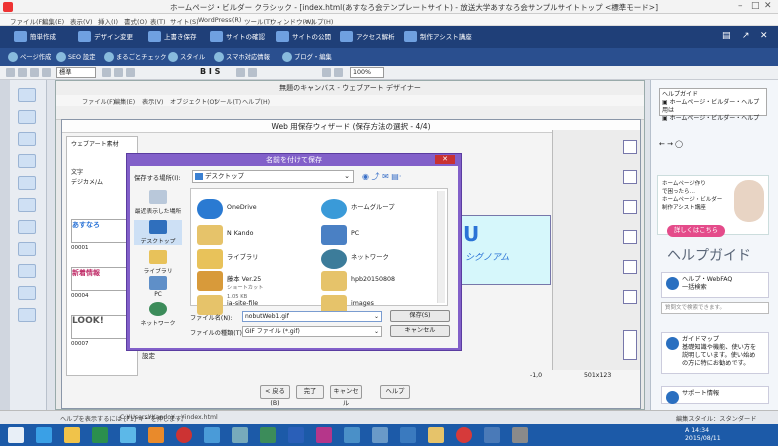 Image resolution: width=778 pixels, height=446 pixels. I want to click on wizard-cancel-button: キャンセル, so click(346, 396).